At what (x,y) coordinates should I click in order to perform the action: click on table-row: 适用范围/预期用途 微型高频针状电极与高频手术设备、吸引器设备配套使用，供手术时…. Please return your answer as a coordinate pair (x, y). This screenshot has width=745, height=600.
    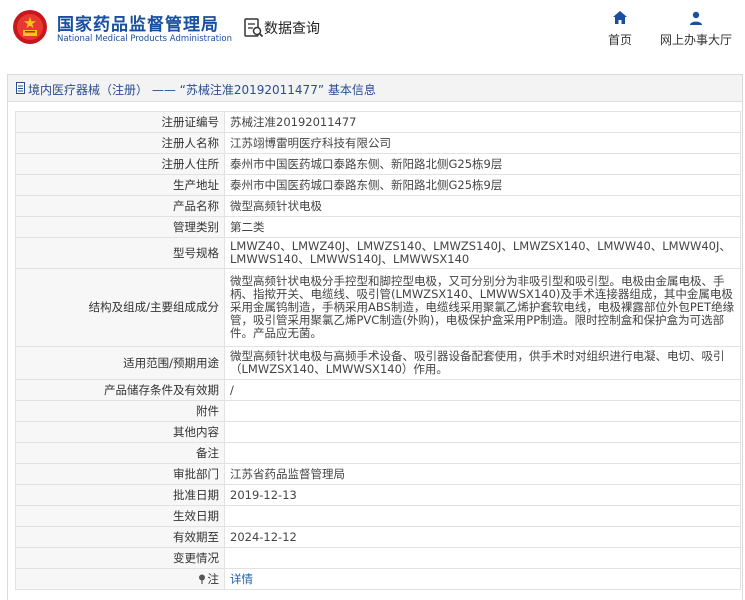
    Looking at the image, I should click on (378, 363).